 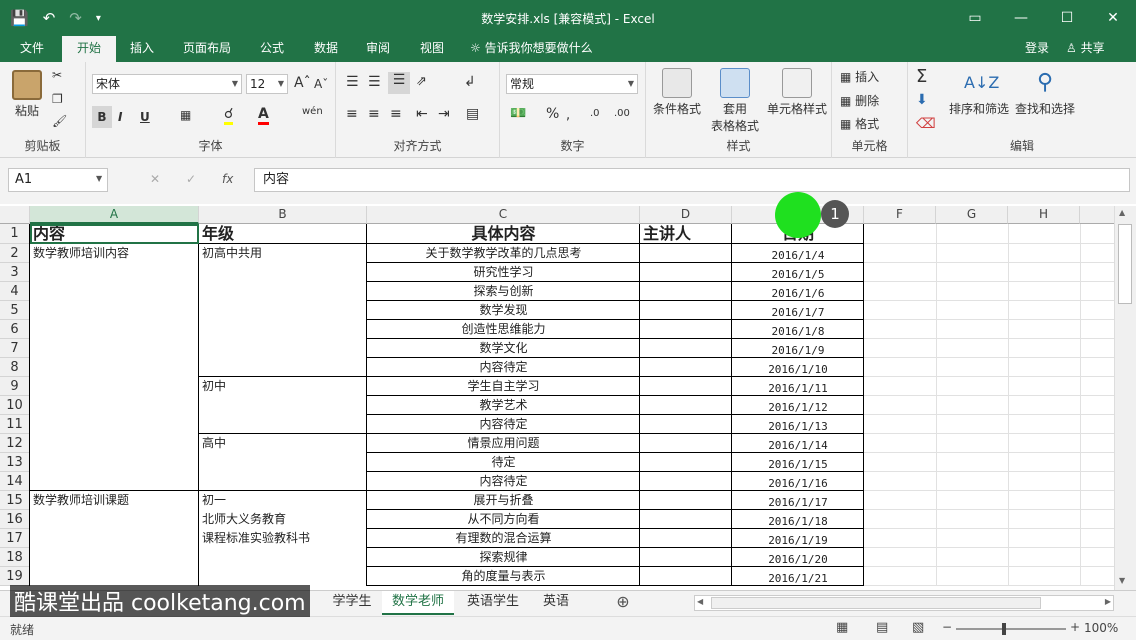 What do you see at coordinates (27, 94) in the screenshot?
I see `paste-button: 粘贴` at bounding box center [27, 94].